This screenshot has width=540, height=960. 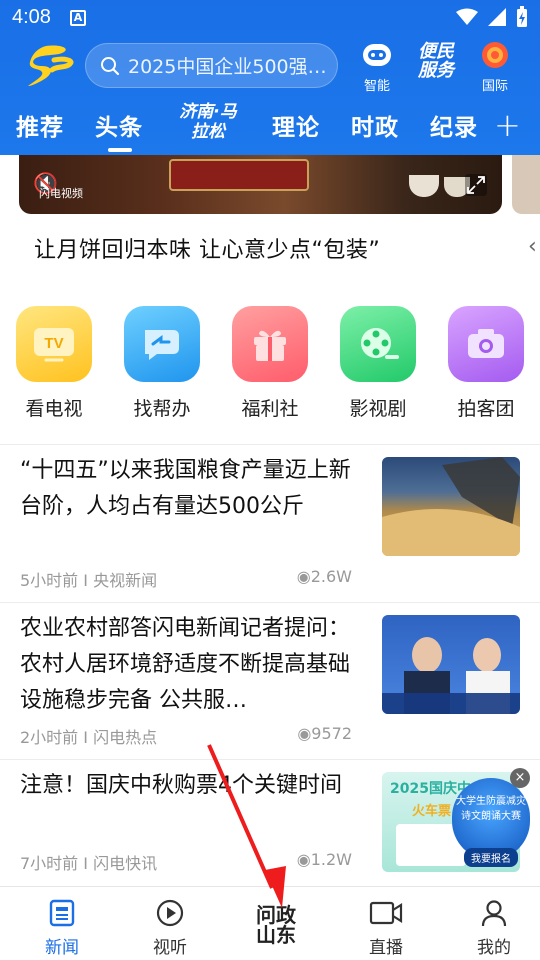 I want to click on status-icons, so click(x=492, y=17).